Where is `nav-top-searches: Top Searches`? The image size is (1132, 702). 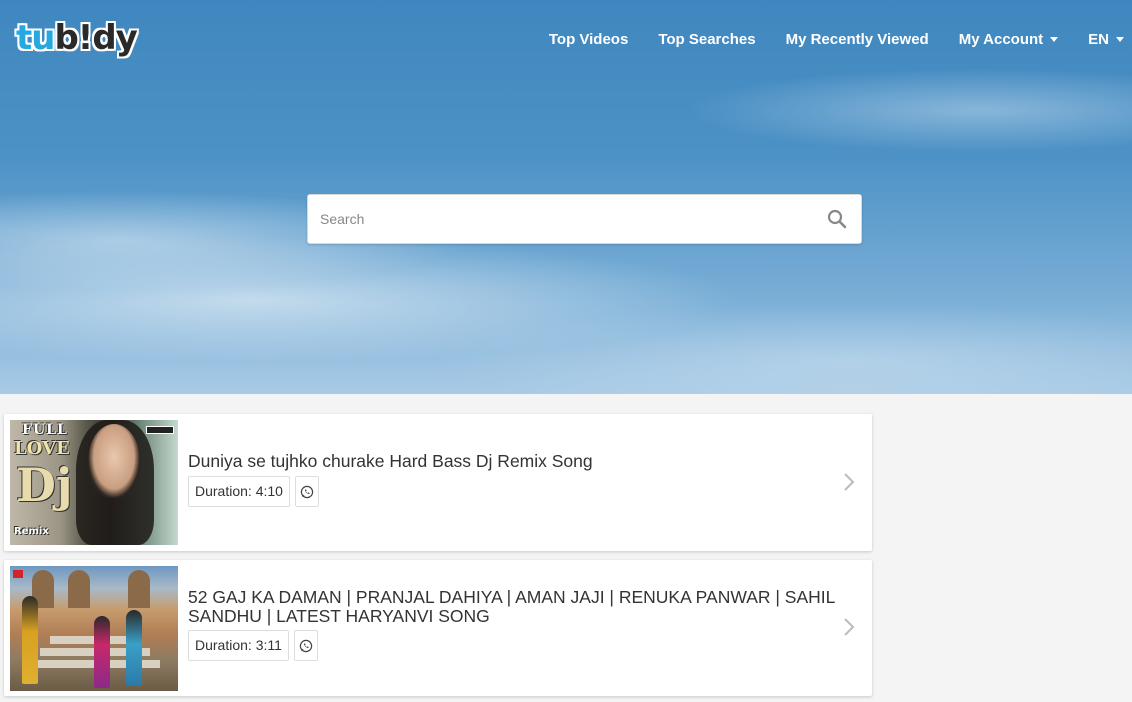
nav-top-searches: Top Searches is located at coordinates (706, 39).